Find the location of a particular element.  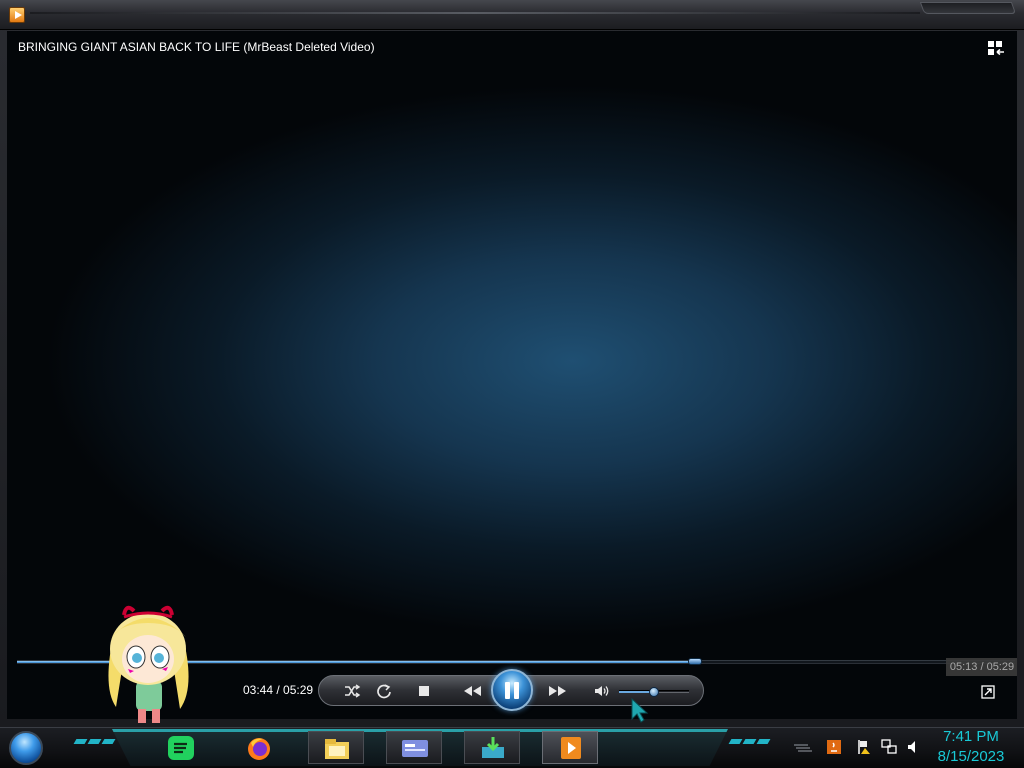

title-bar is located at coordinates (512, 15).